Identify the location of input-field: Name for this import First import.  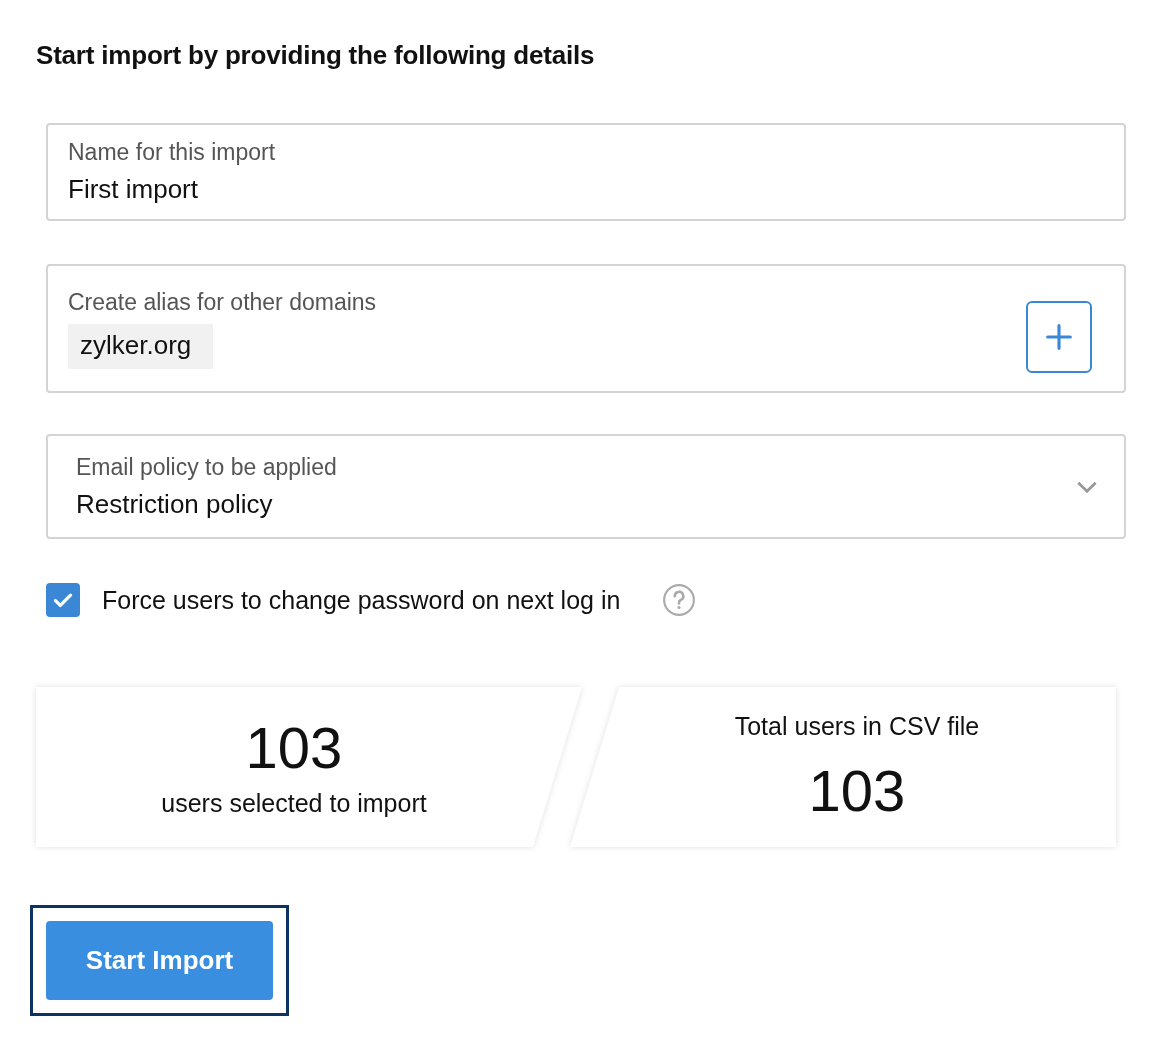
(586, 172).